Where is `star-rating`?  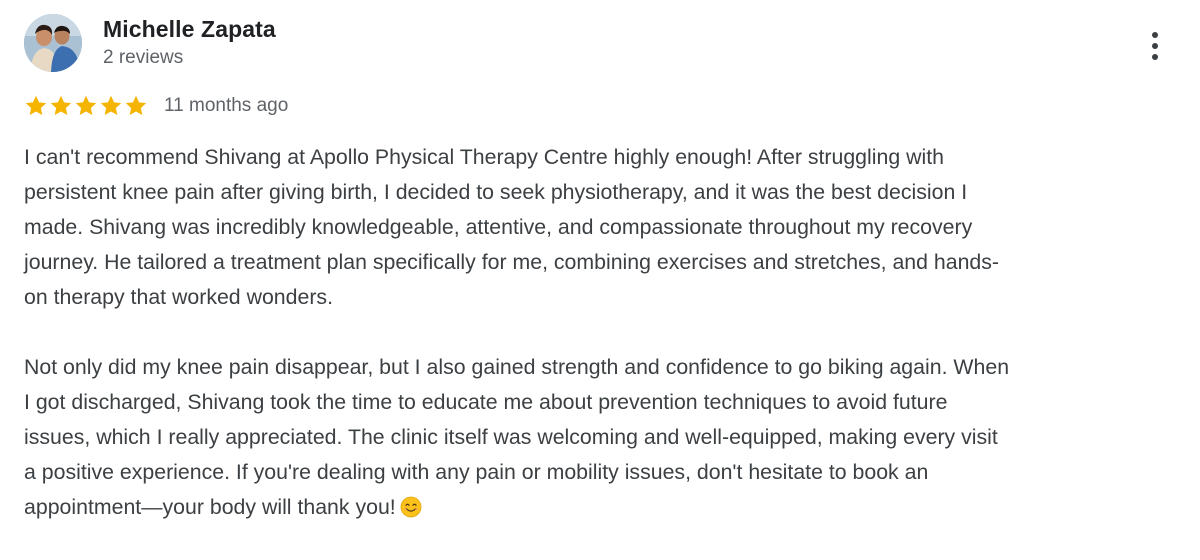 star-rating is located at coordinates (86, 106).